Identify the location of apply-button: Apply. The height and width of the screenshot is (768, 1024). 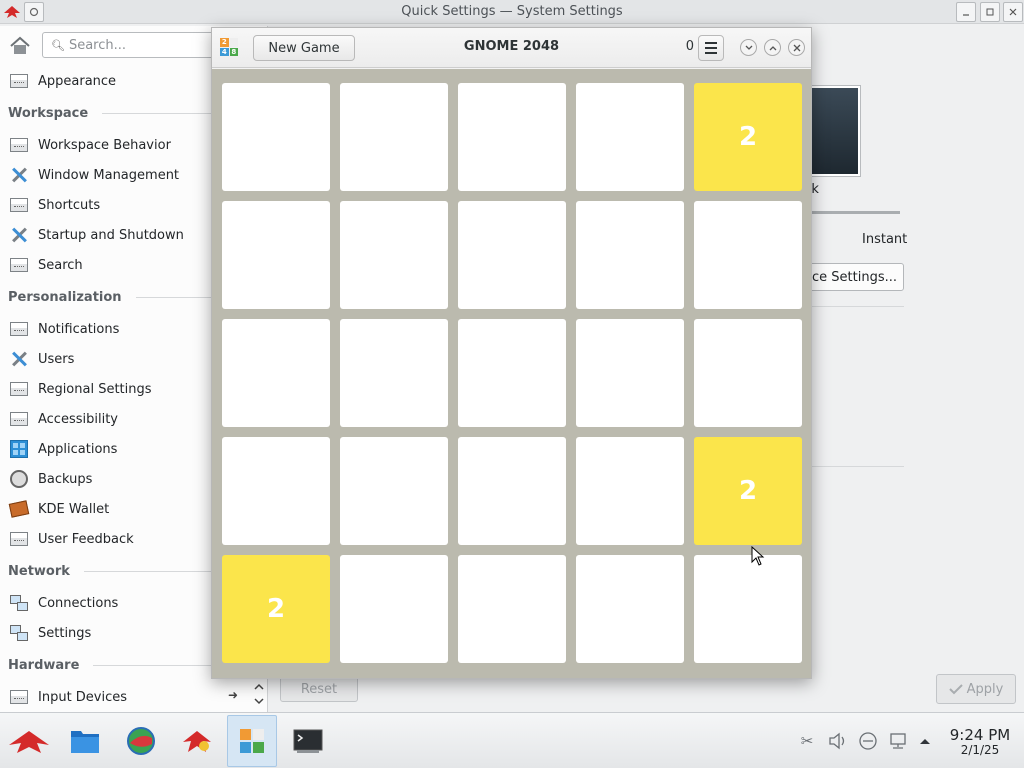
(976, 689).